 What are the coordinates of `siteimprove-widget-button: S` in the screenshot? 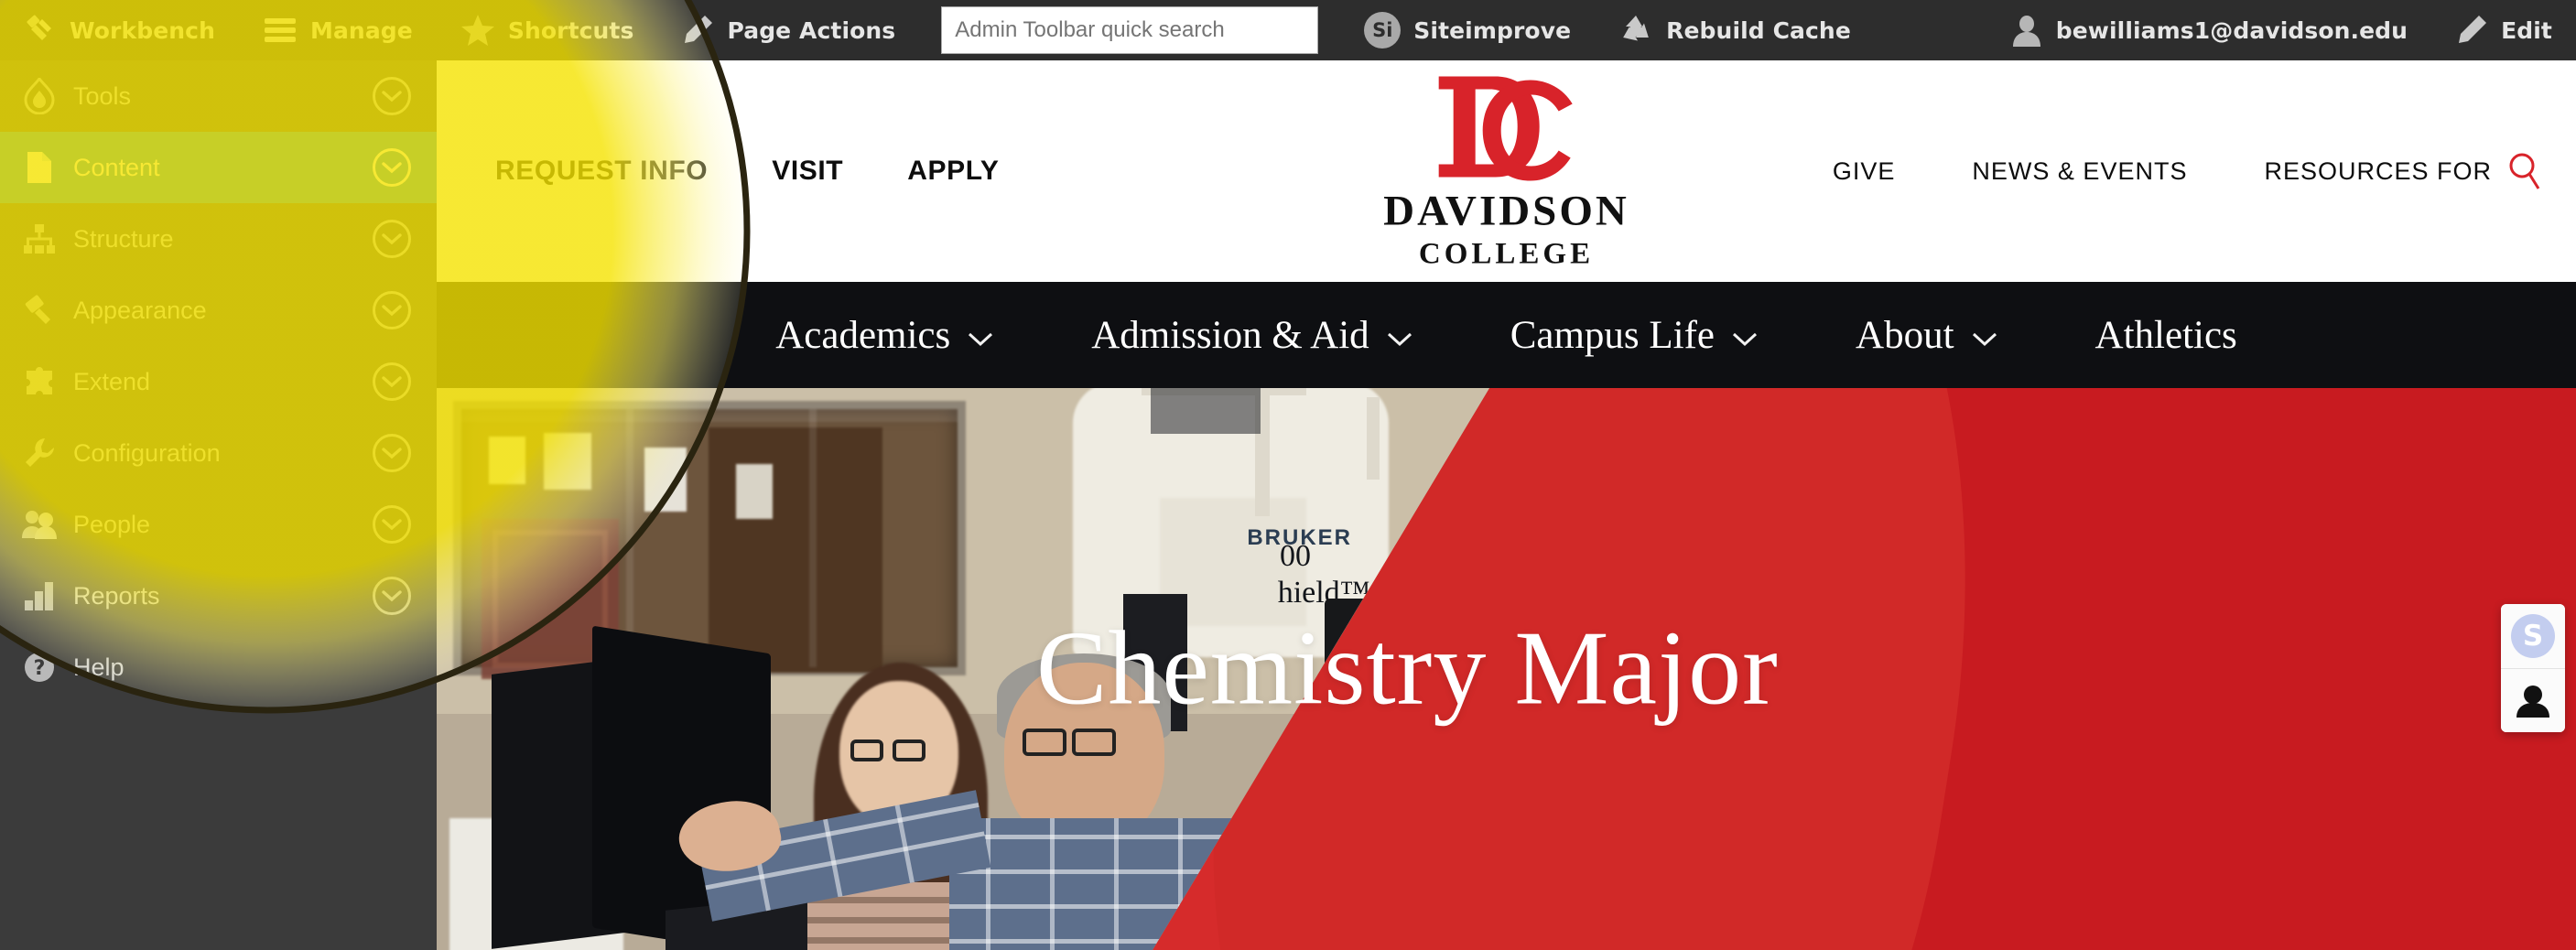 It's located at (2533, 636).